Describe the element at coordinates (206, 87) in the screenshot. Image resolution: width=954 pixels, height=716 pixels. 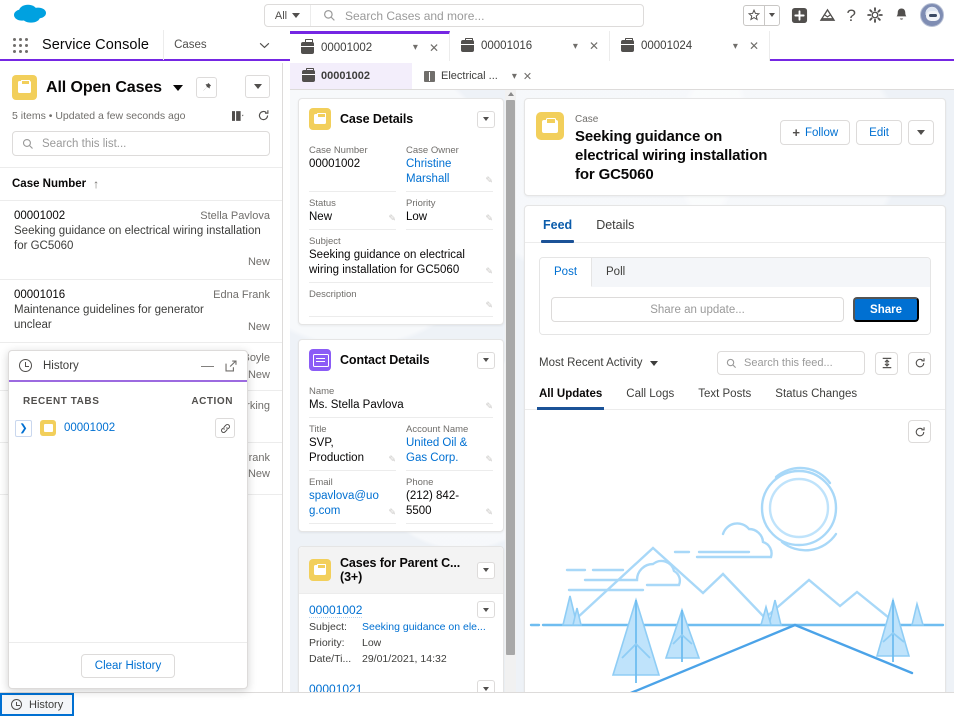
I see `pin-icon` at that location.